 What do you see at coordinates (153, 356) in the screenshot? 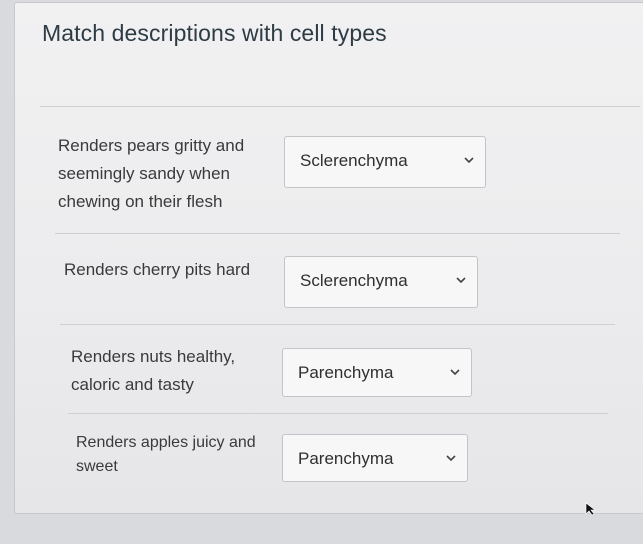
I see `description-line: Renders nuts healthy,` at bounding box center [153, 356].